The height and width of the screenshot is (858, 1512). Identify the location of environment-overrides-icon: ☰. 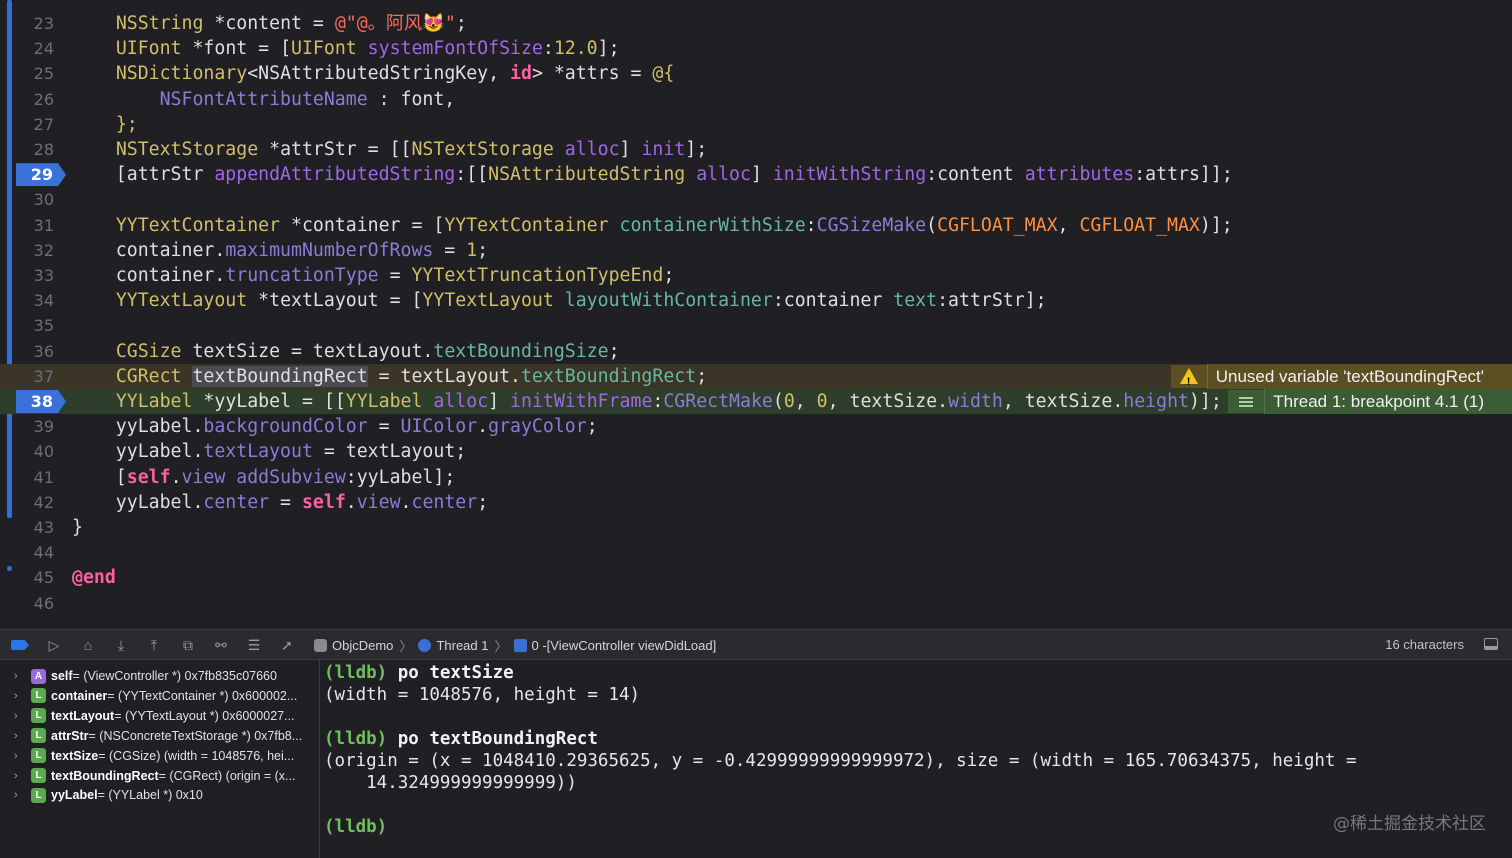
(254, 645).